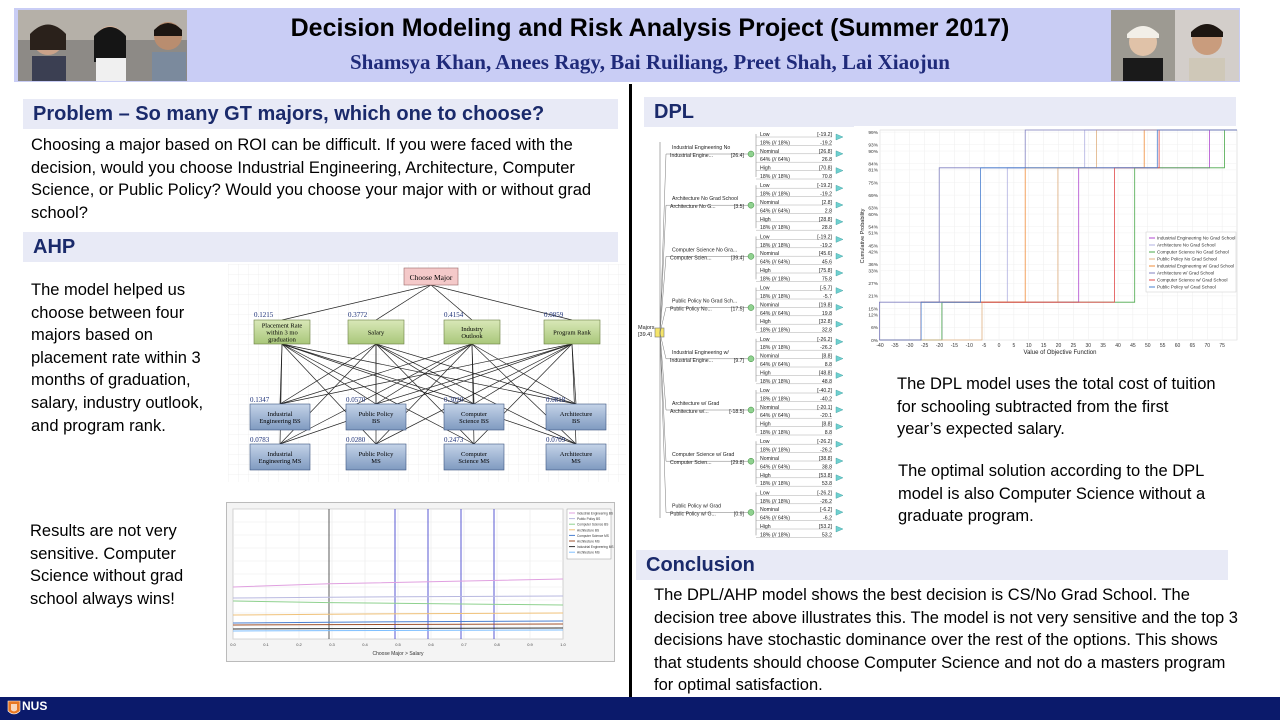 This screenshot has width=1280, height=723. What do you see at coordinates (35, 706) in the screenshot?
I see `nus-logo-text: NUS` at bounding box center [35, 706].